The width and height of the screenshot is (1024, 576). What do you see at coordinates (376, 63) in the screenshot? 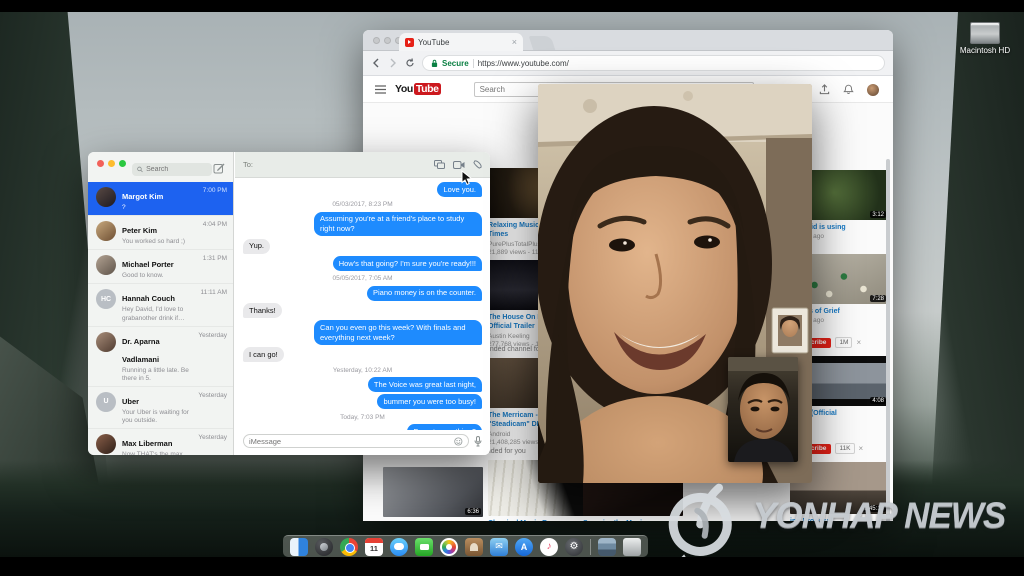
I see `back-icon` at bounding box center [376, 63].